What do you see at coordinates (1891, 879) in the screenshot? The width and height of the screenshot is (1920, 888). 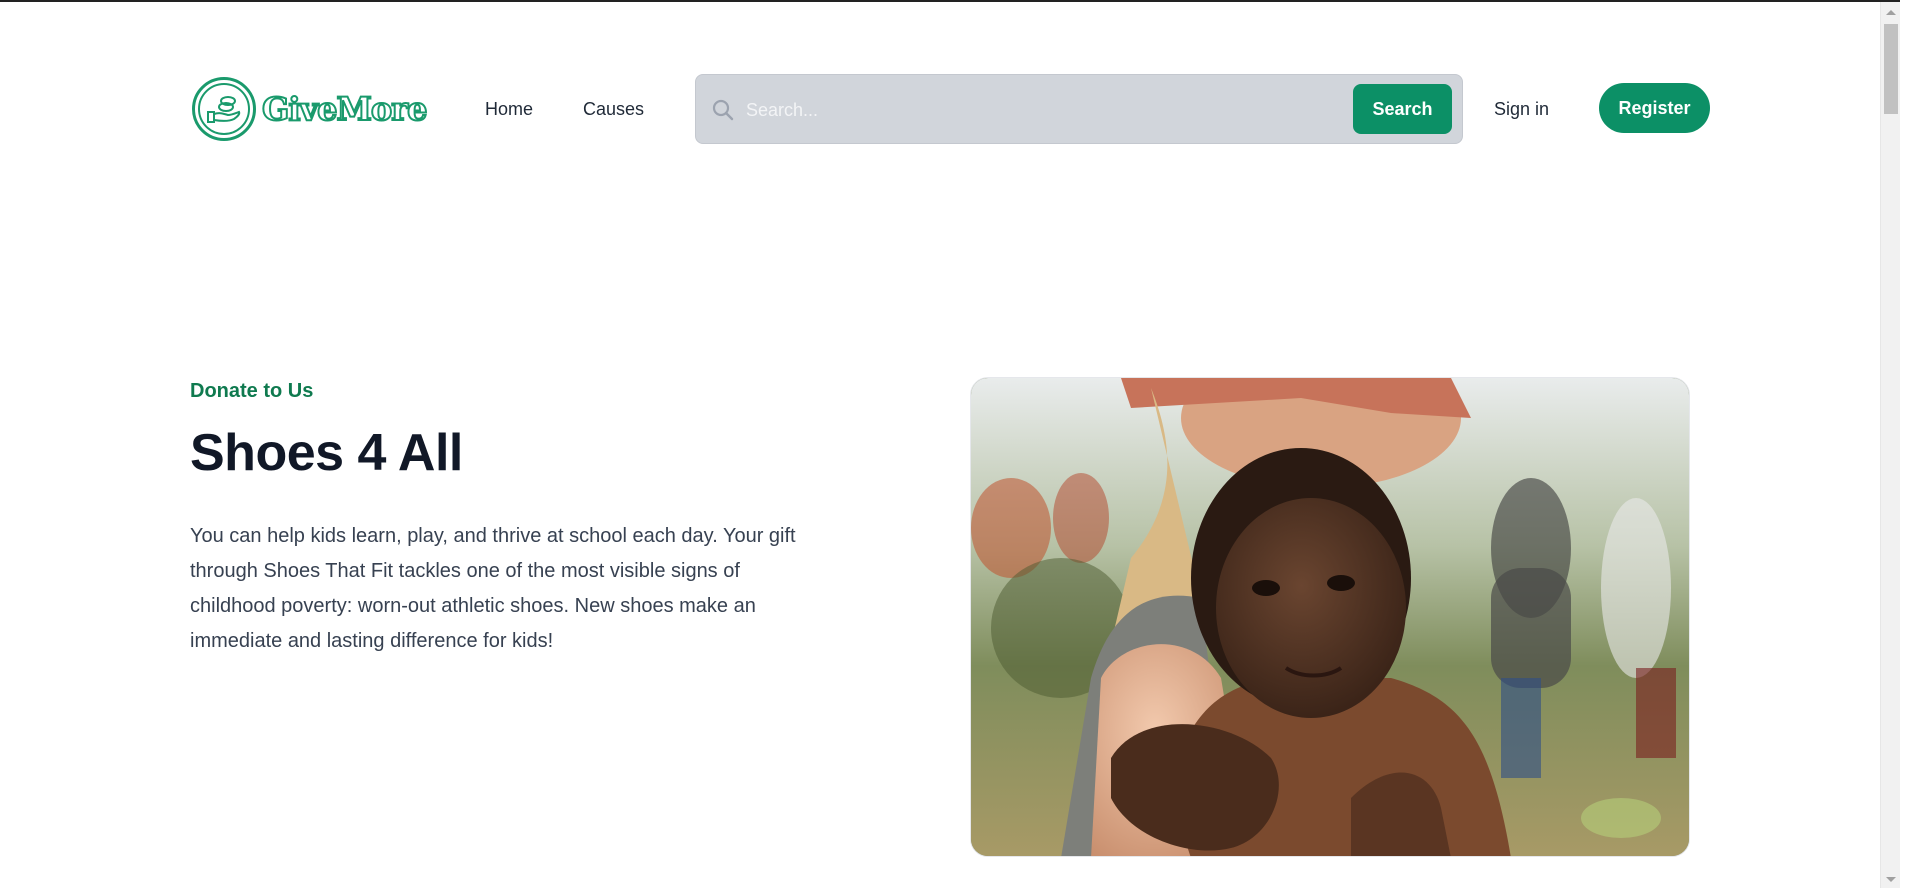 I see `scroll-down-icon` at bounding box center [1891, 879].